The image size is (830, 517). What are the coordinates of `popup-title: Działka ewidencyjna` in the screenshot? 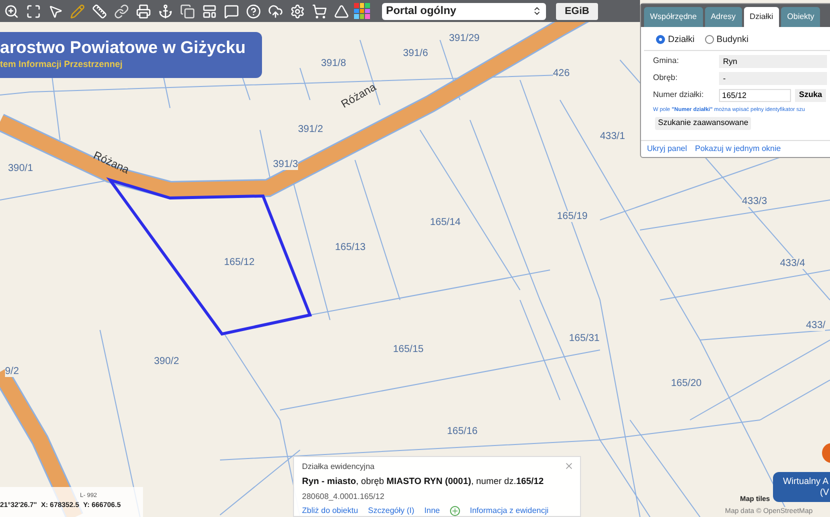 It's located at (338, 467).